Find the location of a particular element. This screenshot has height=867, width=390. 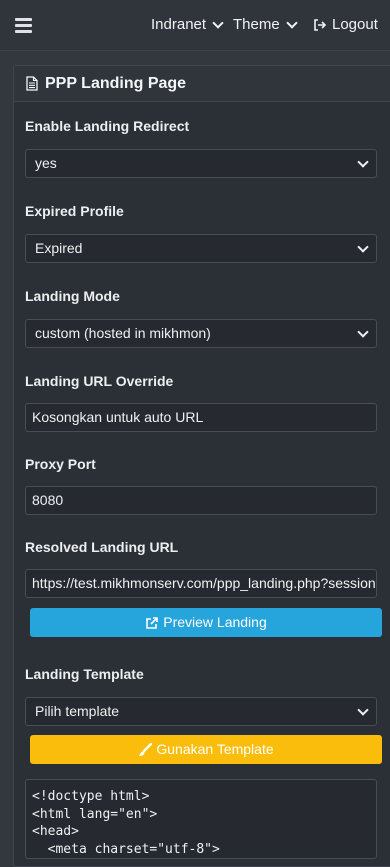

enable-redirect-select: yes is located at coordinates (201, 163).